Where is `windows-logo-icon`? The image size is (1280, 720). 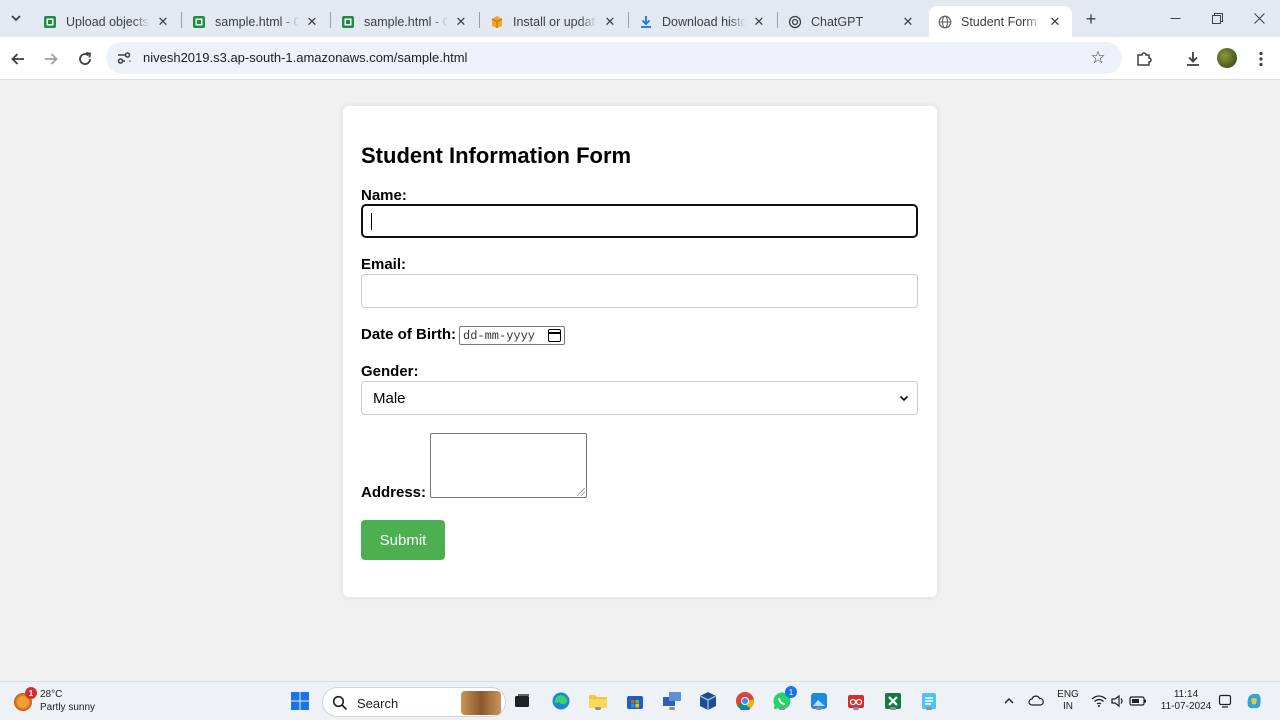
windows-logo-icon is located at coordinates (300, 701).